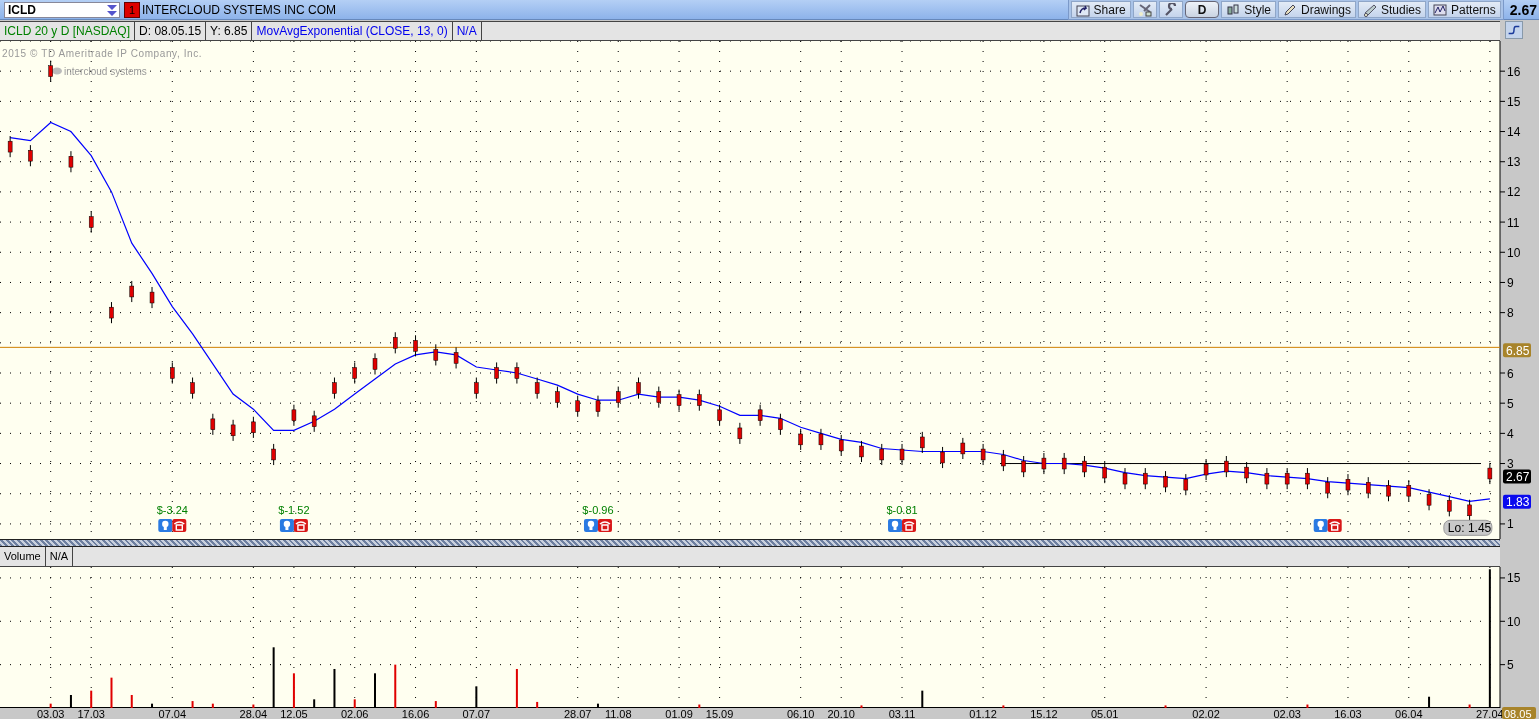  I want to click on study-label: N/A, so click(467, 31).